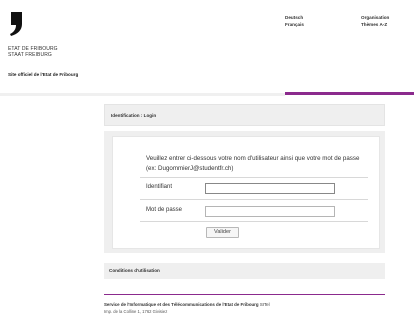 This screenshot has height=317, width=414. Describe the element at coordinates (264, 304) in the screenshot. I see `footer-service-abbr: SITel` at that location.